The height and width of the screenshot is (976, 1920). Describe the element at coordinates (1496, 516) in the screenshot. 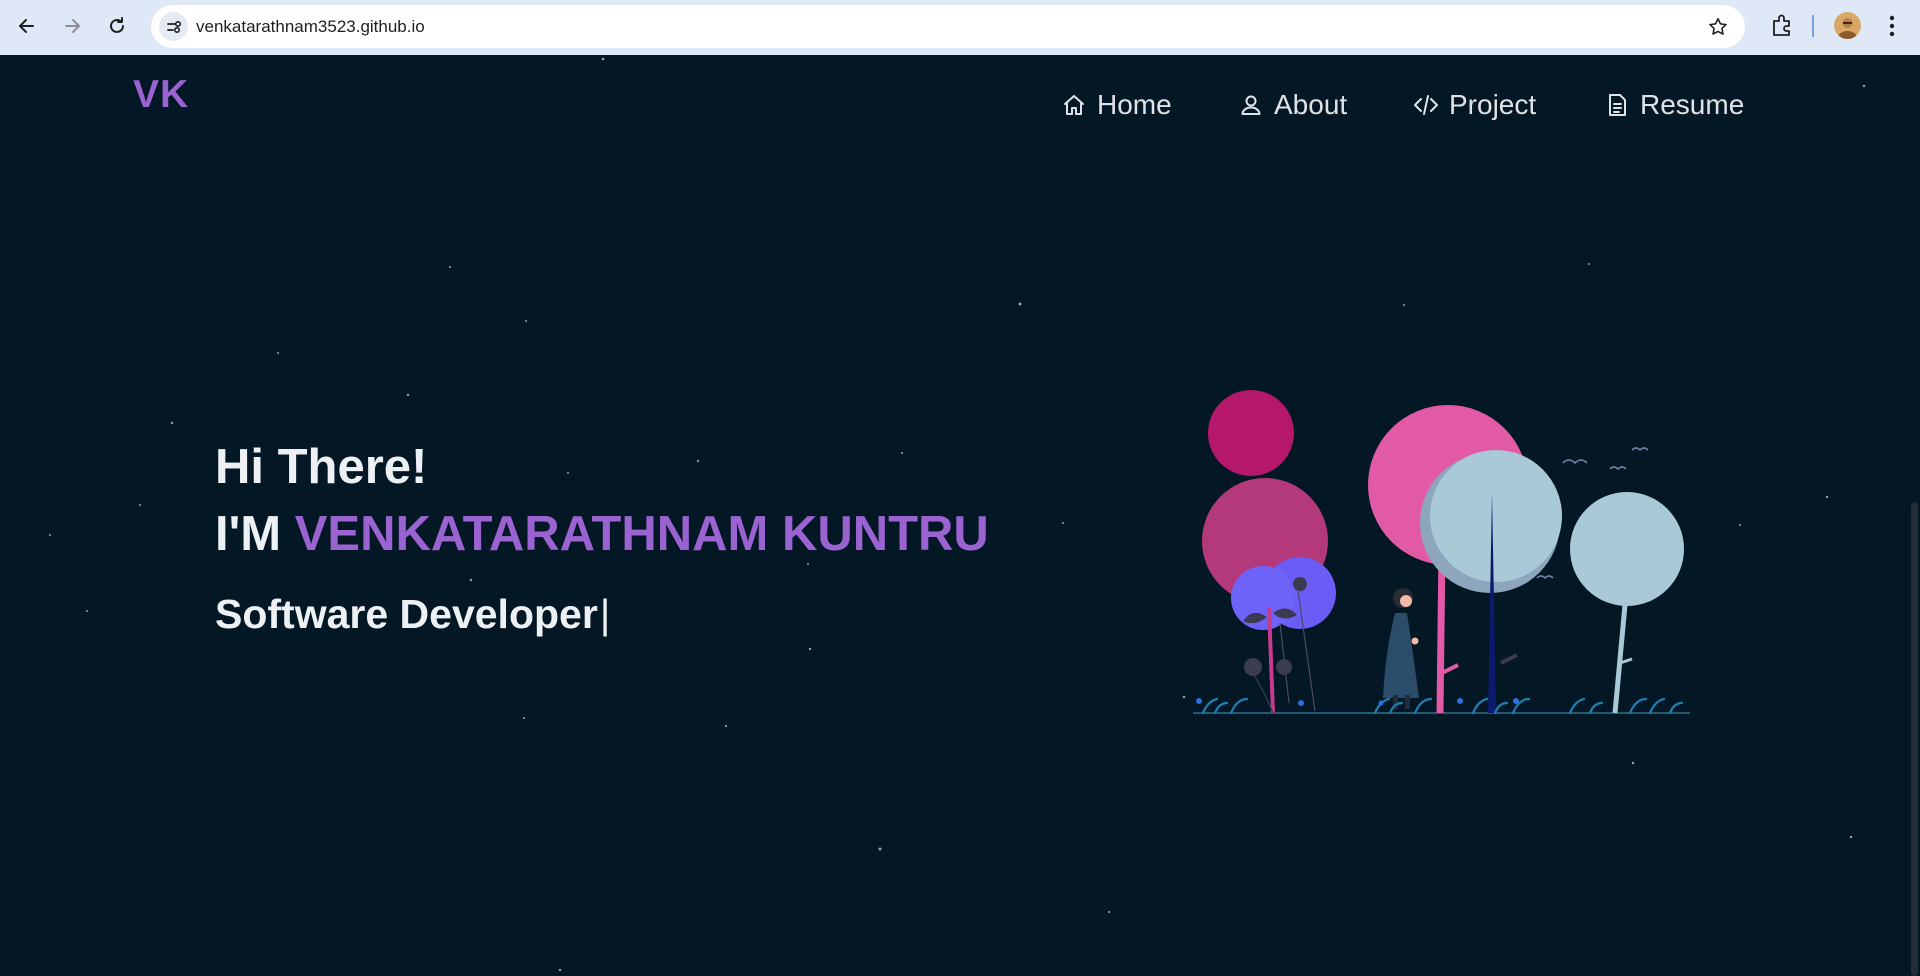

I see `pale-tree` at that location.